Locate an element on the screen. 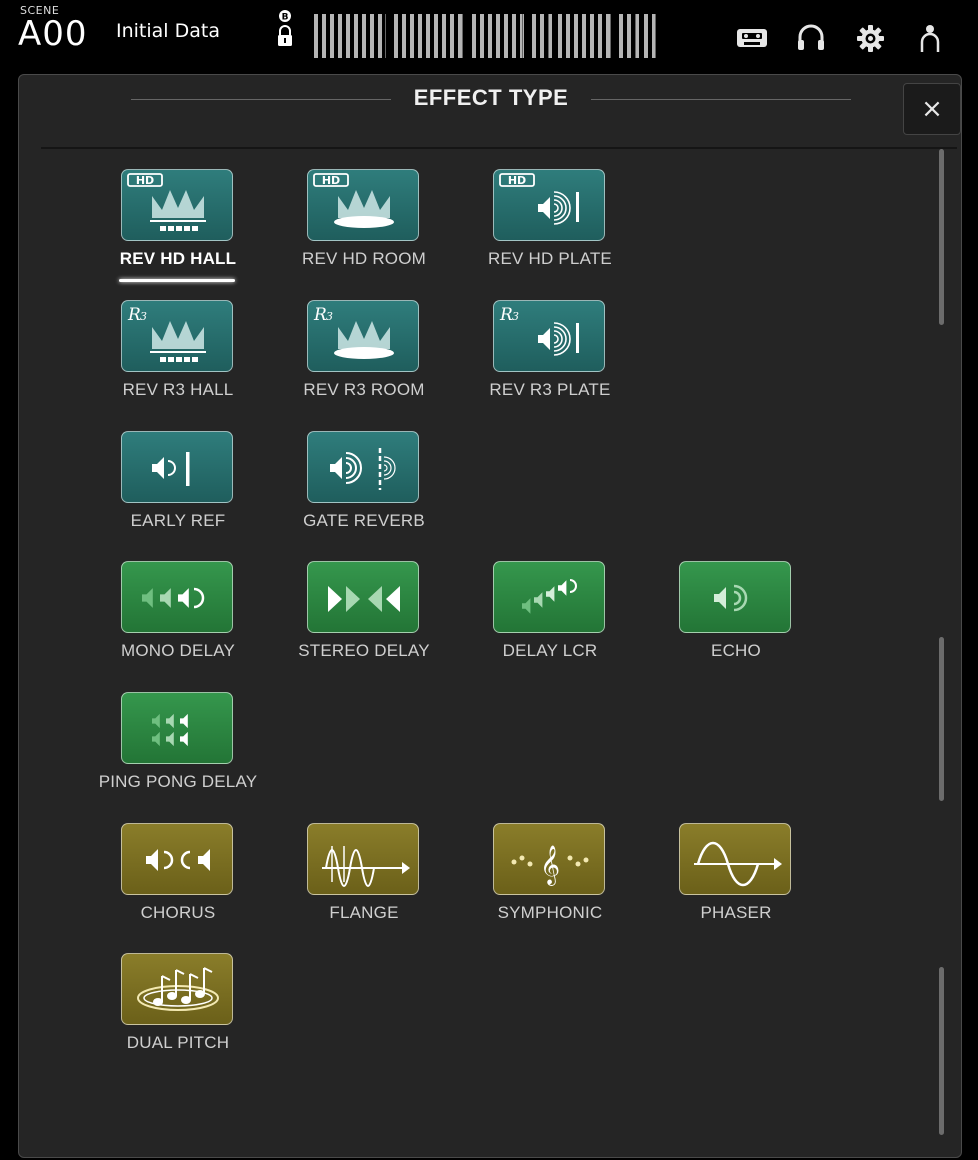 The image size is (978, 1160). phaser-icon is located at coordinates (735, 859).